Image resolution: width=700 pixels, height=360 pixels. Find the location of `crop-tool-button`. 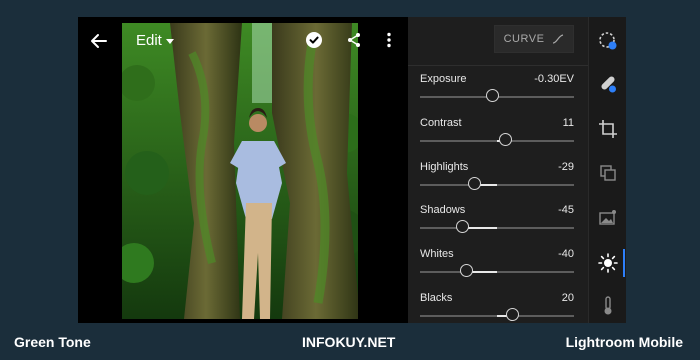

crop-tool-button is located at coordinates (608, 129).